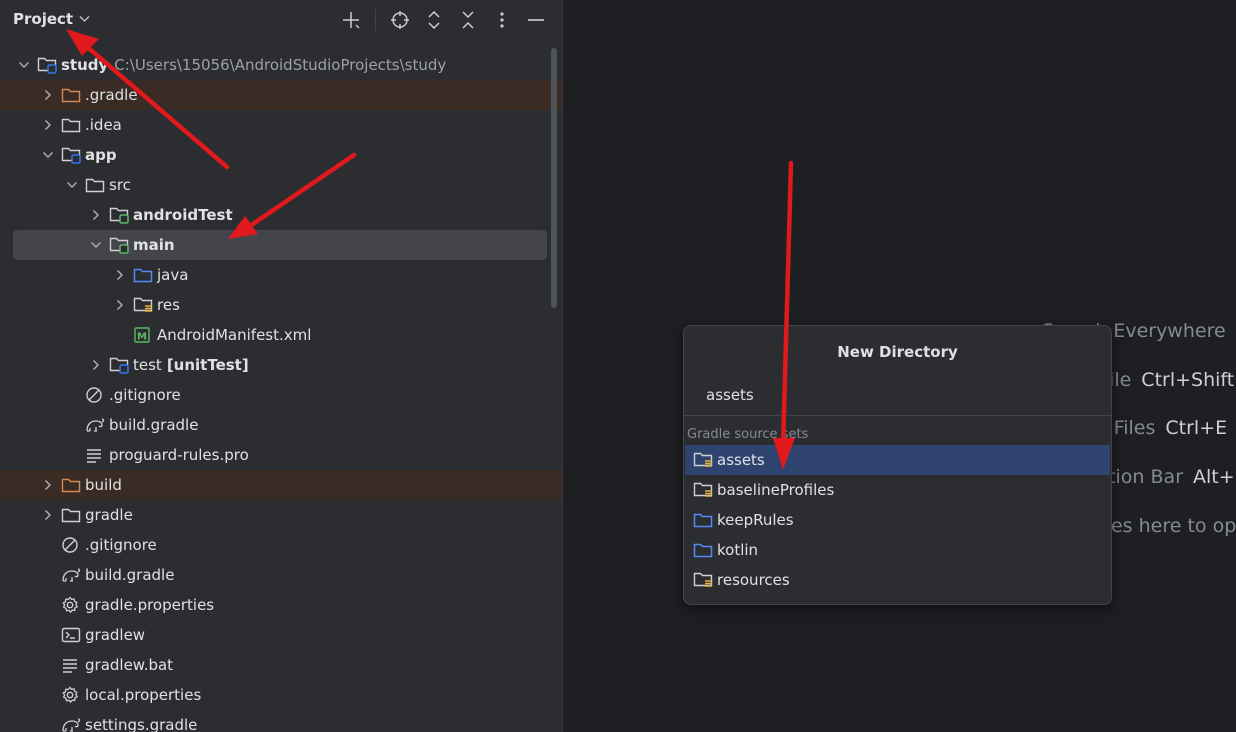 Image resolution: width=1236 pixels, height=732 pixels. Describe the element at coordinates (897, 550) in the screenshot. I see `source-set-option: kotlin` at that location.